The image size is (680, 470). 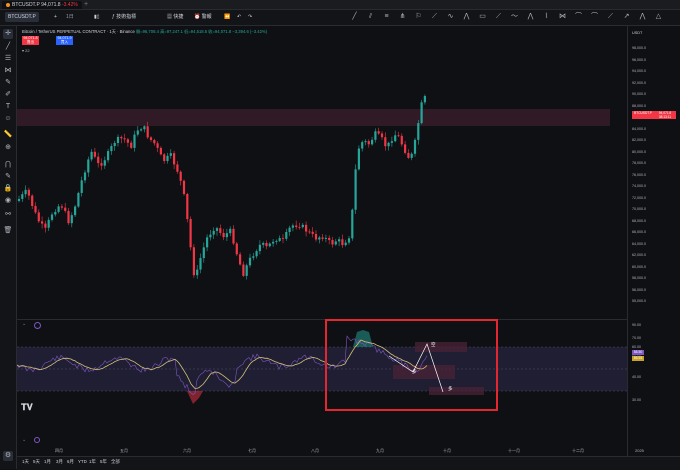 I want to click on pitchfork-tool-icon: ⋔, so click(x=402, y=17).